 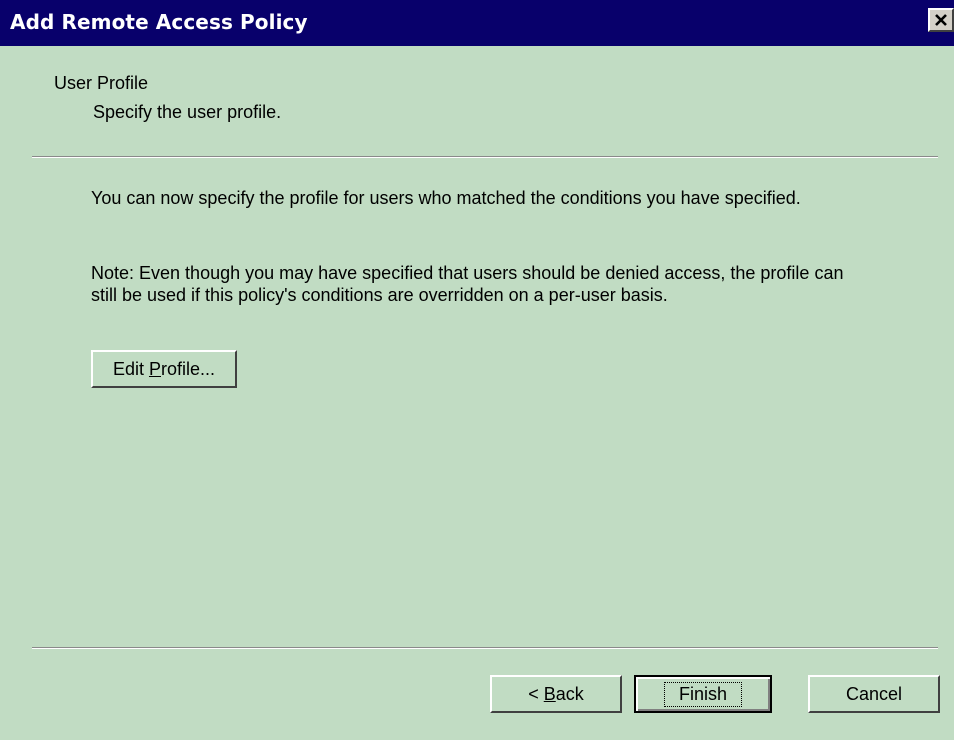 What do you see at coordinates (477, 23) in the screenshot?
I see `title-bar: Add Remote Access Policy` at bounding box center [477, 23].